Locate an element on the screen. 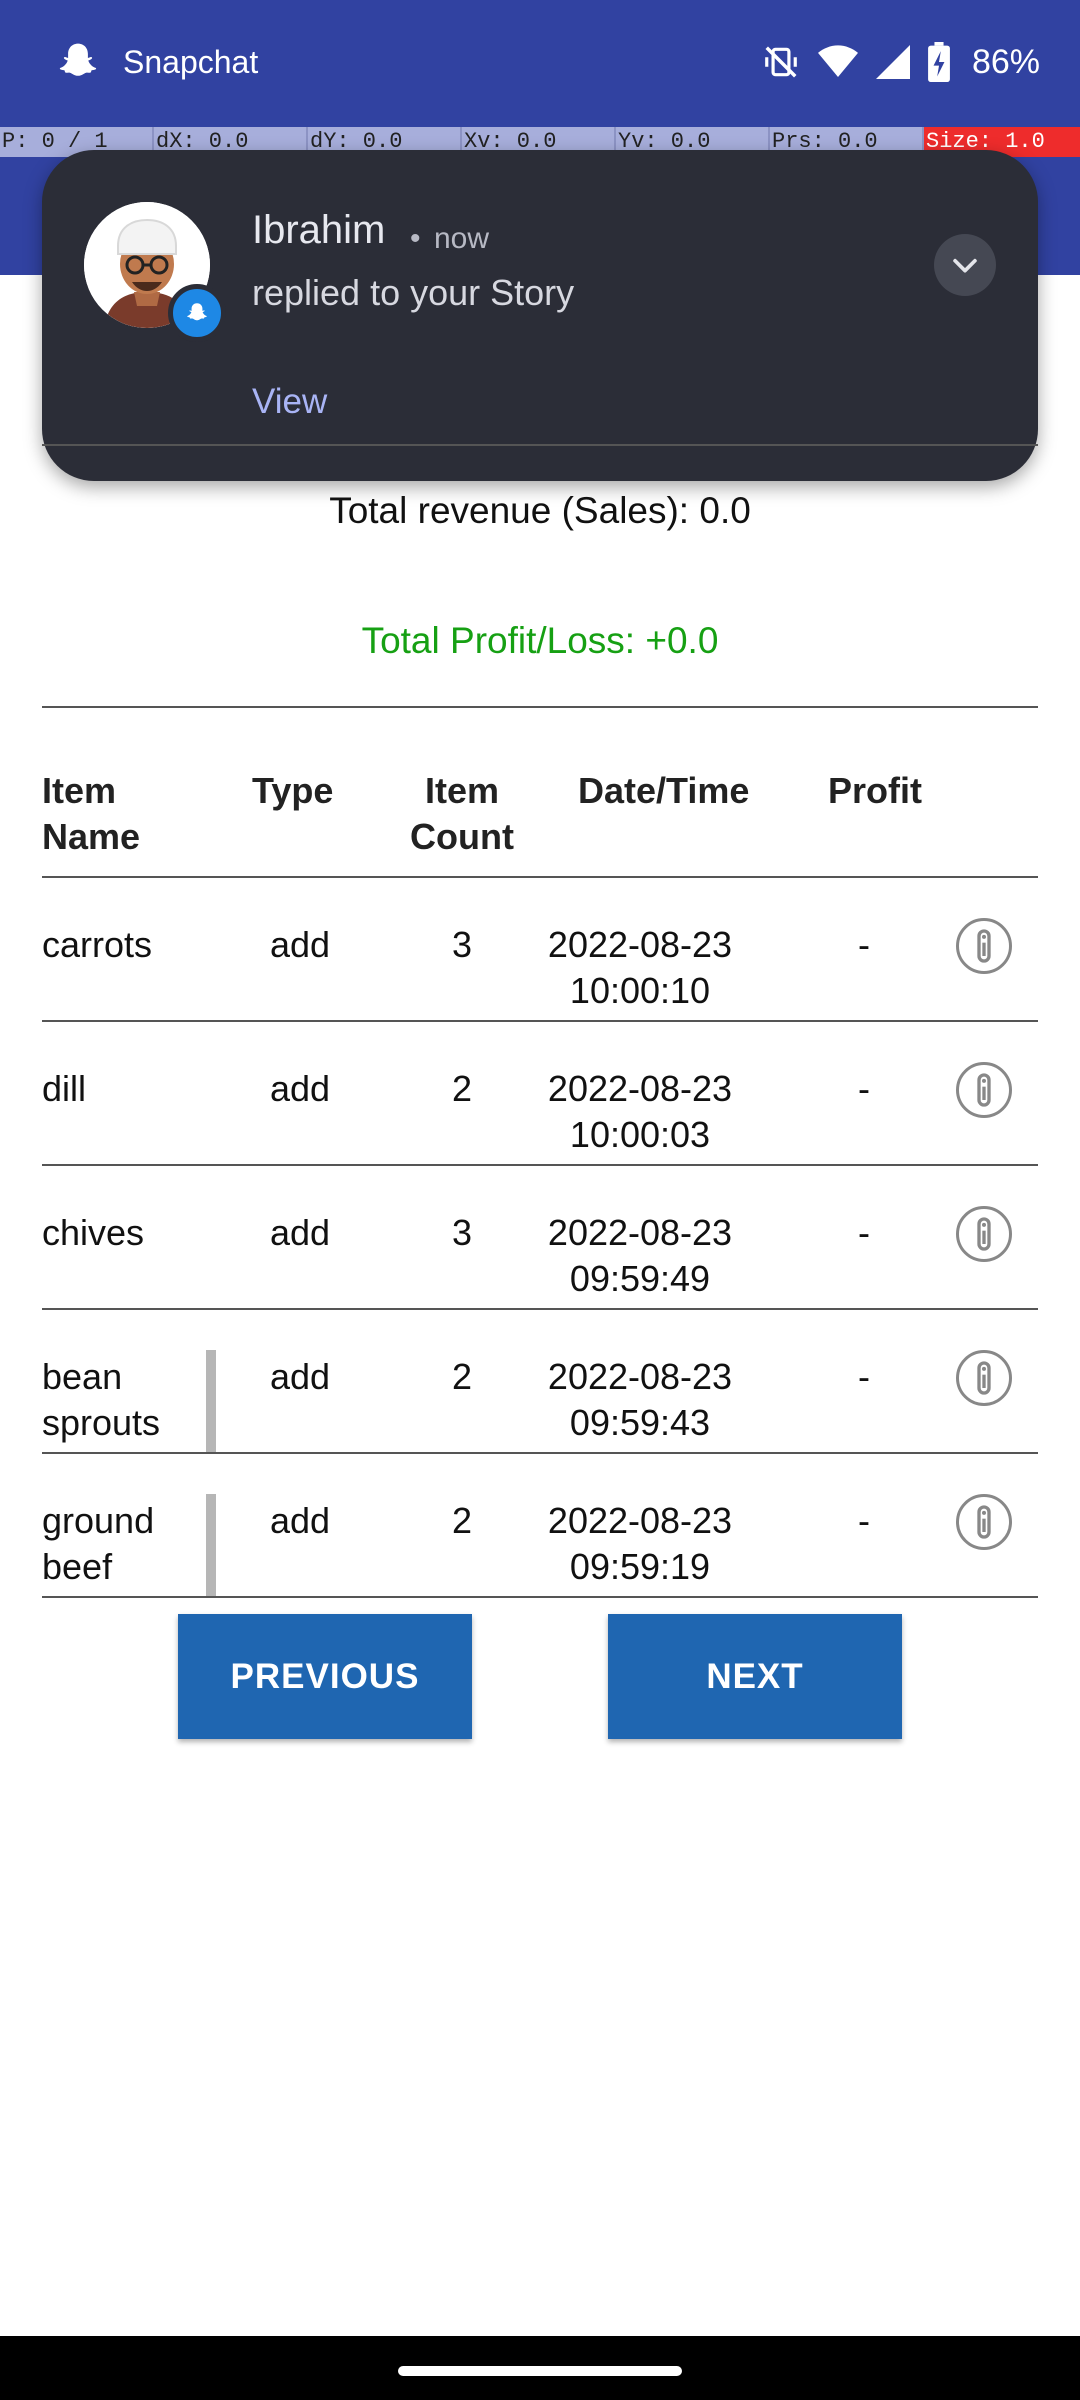  expand-notification-button is located at coordinates (965, 265).